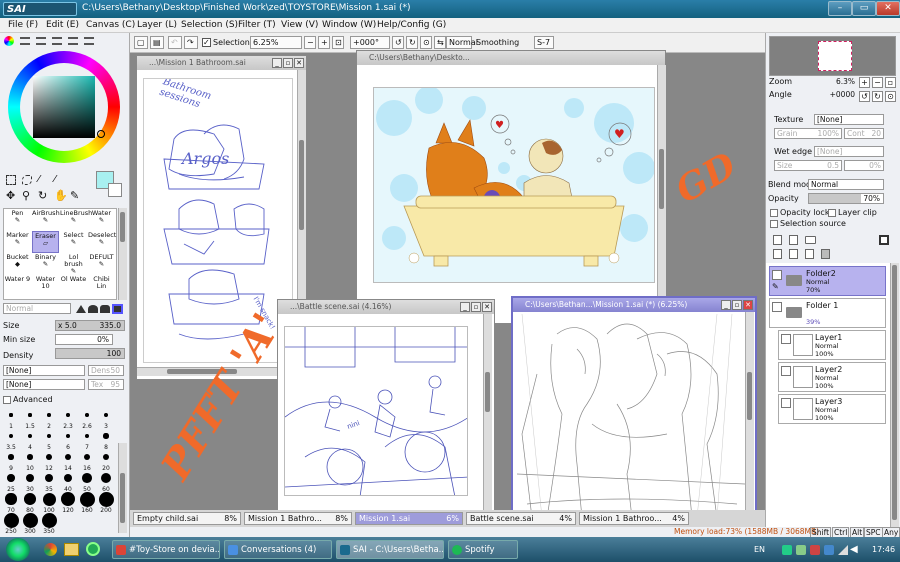 This screenshot has height=562, width=900. I want to click on clear-layer-icon, so click(809, 254).